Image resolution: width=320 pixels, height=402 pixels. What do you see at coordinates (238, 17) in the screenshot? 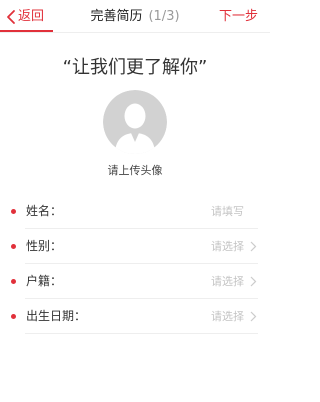
I see `next-step-button: 下一步` at bounding box center [238, 17].